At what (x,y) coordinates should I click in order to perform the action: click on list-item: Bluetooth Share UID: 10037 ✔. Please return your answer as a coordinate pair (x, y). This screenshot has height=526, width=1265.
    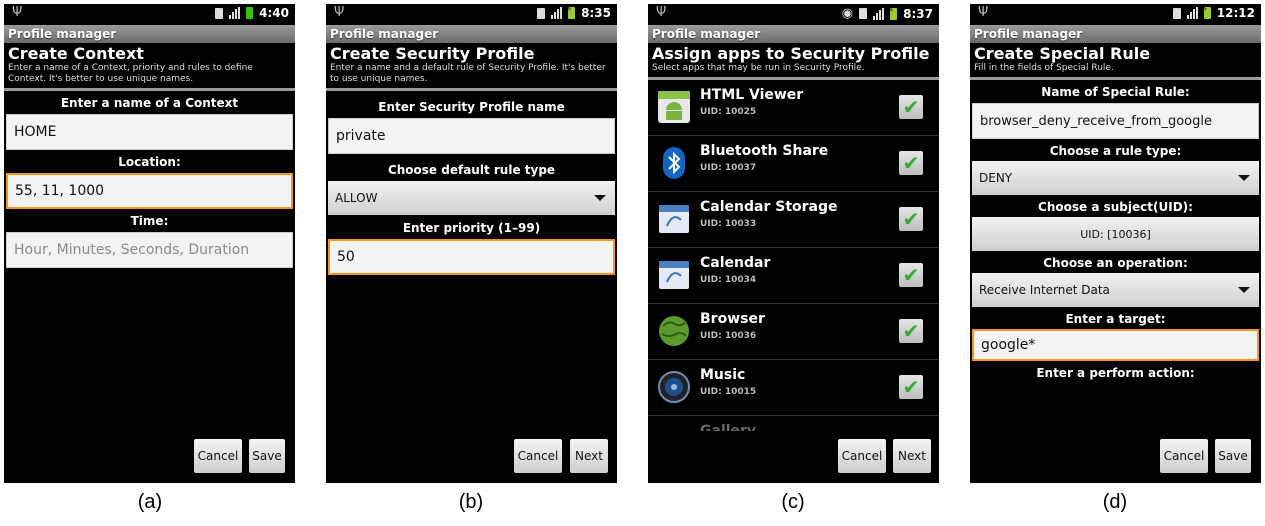
    Looking at the image, I should click on (793, 164).